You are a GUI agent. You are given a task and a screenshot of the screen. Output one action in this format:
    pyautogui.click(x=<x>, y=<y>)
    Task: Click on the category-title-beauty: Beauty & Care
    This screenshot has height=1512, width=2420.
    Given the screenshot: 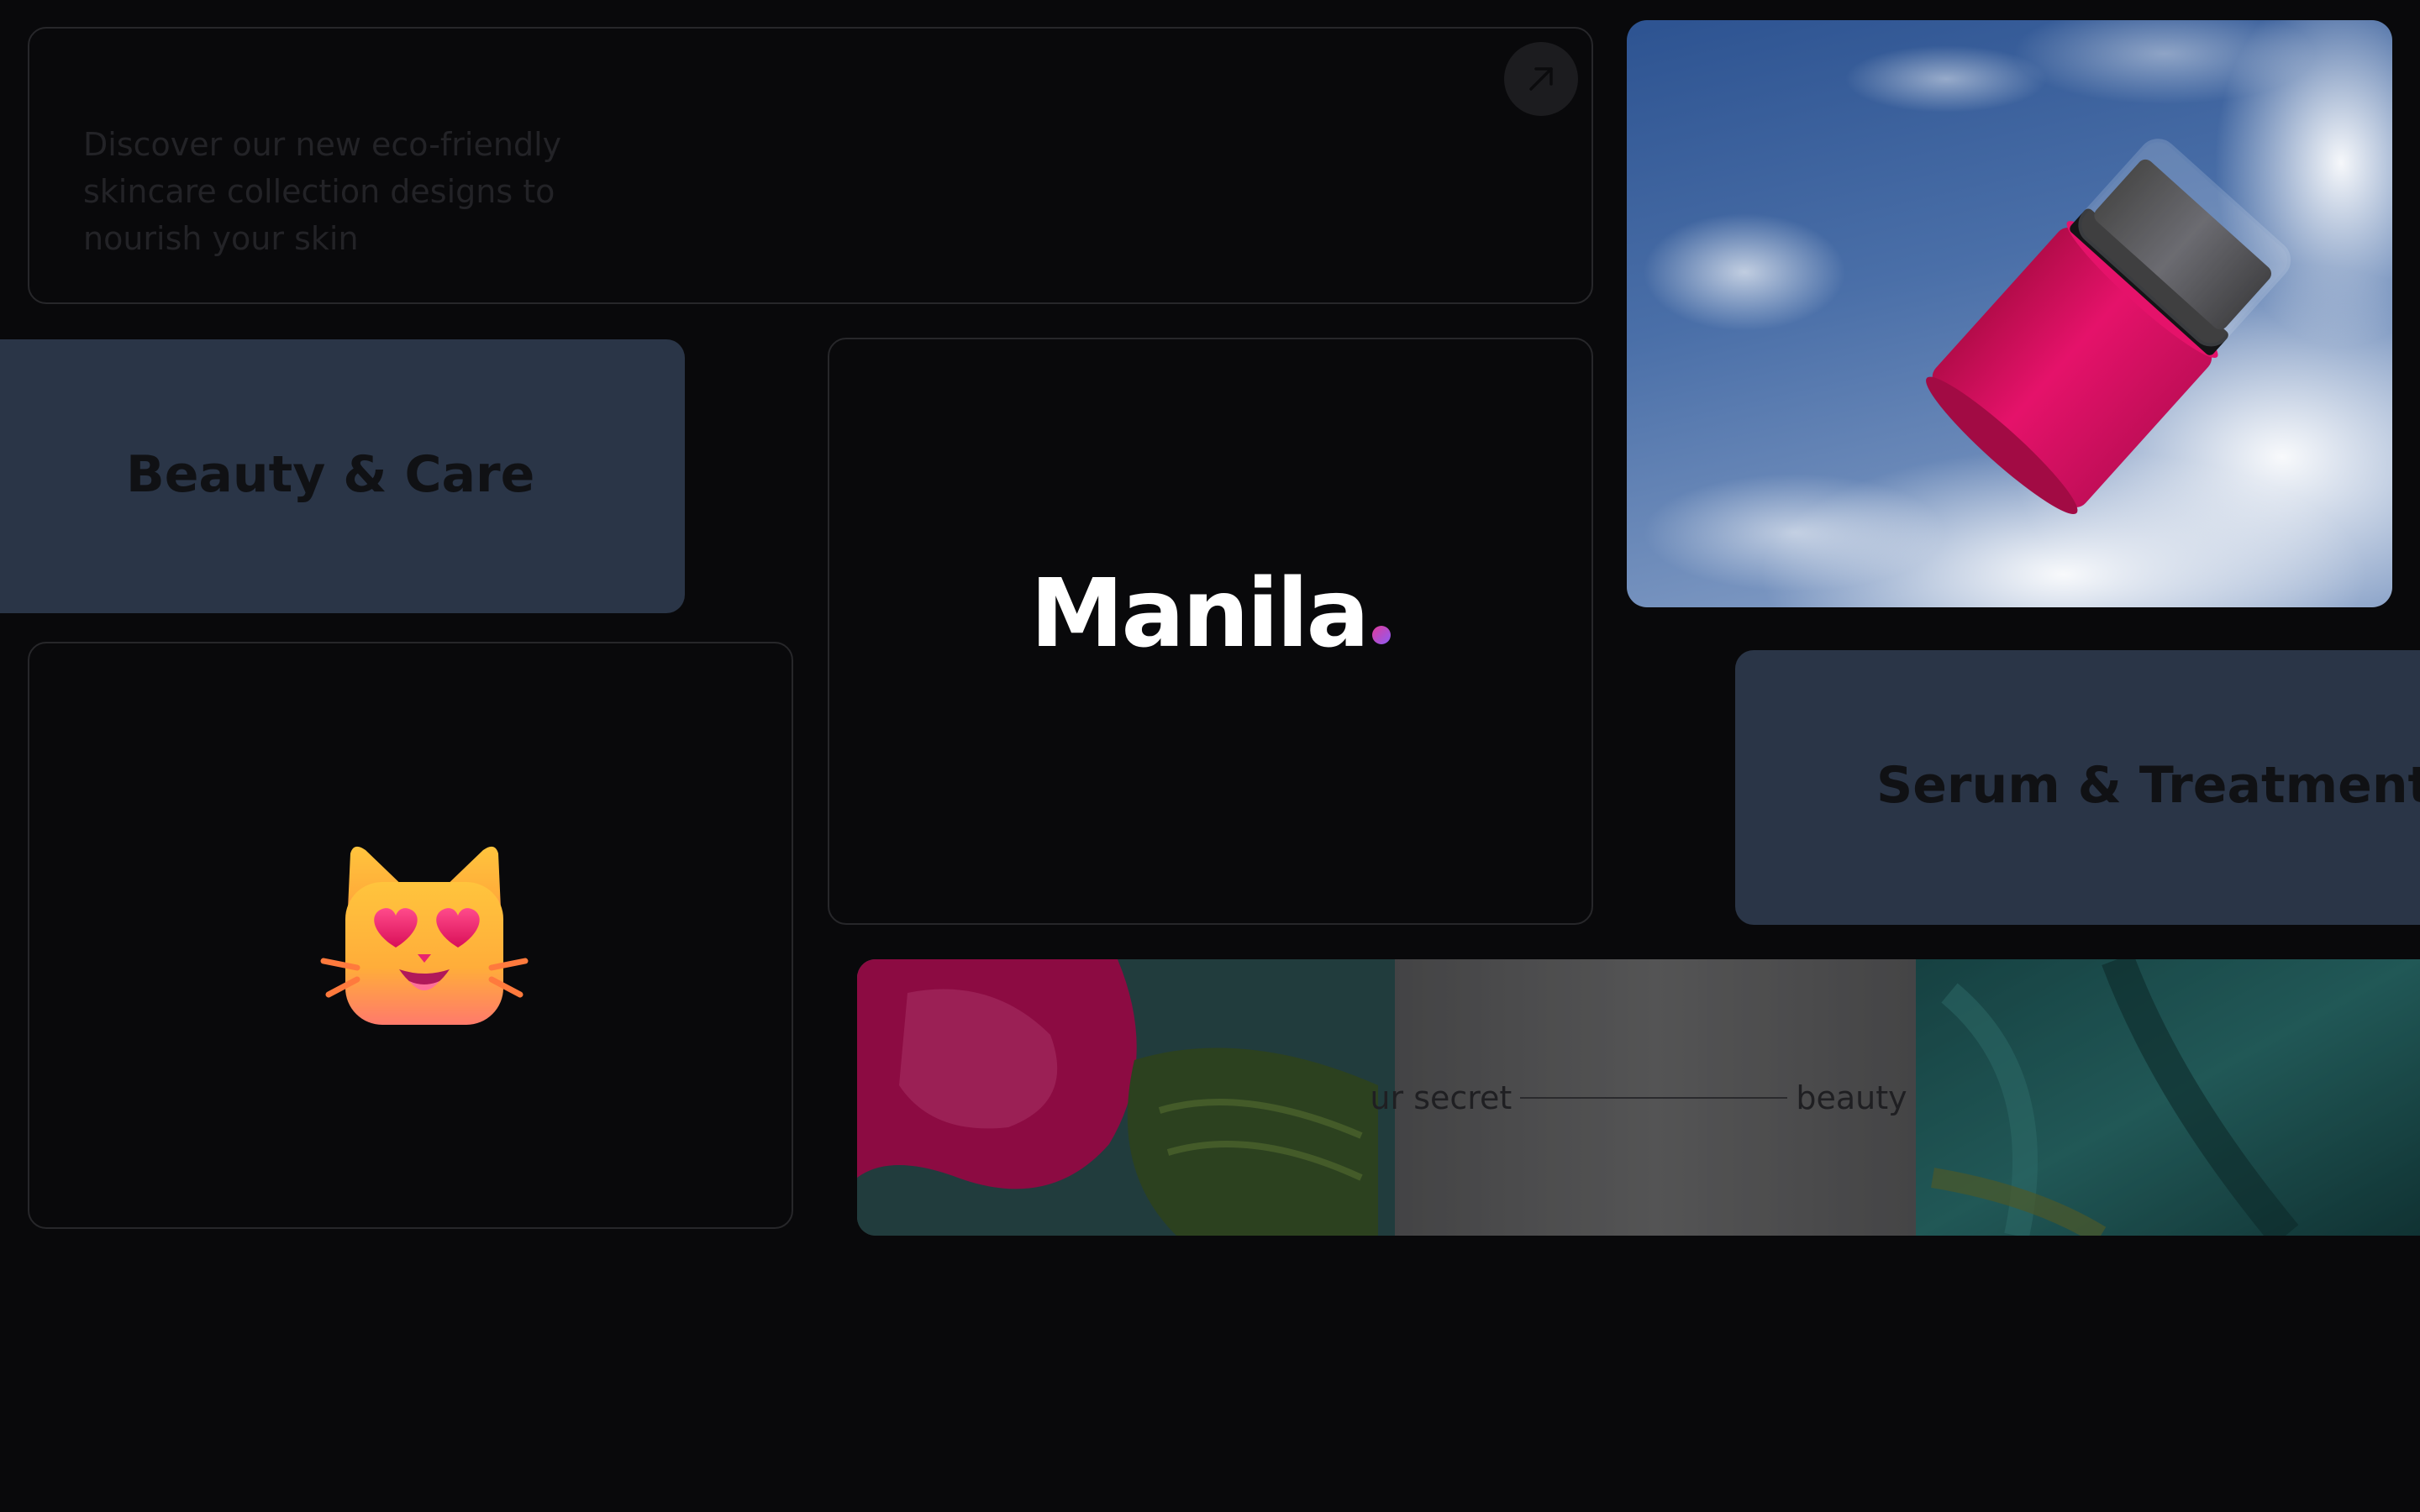 What is the action you would take?
    pyautogui.click(x=330, y=474)
    